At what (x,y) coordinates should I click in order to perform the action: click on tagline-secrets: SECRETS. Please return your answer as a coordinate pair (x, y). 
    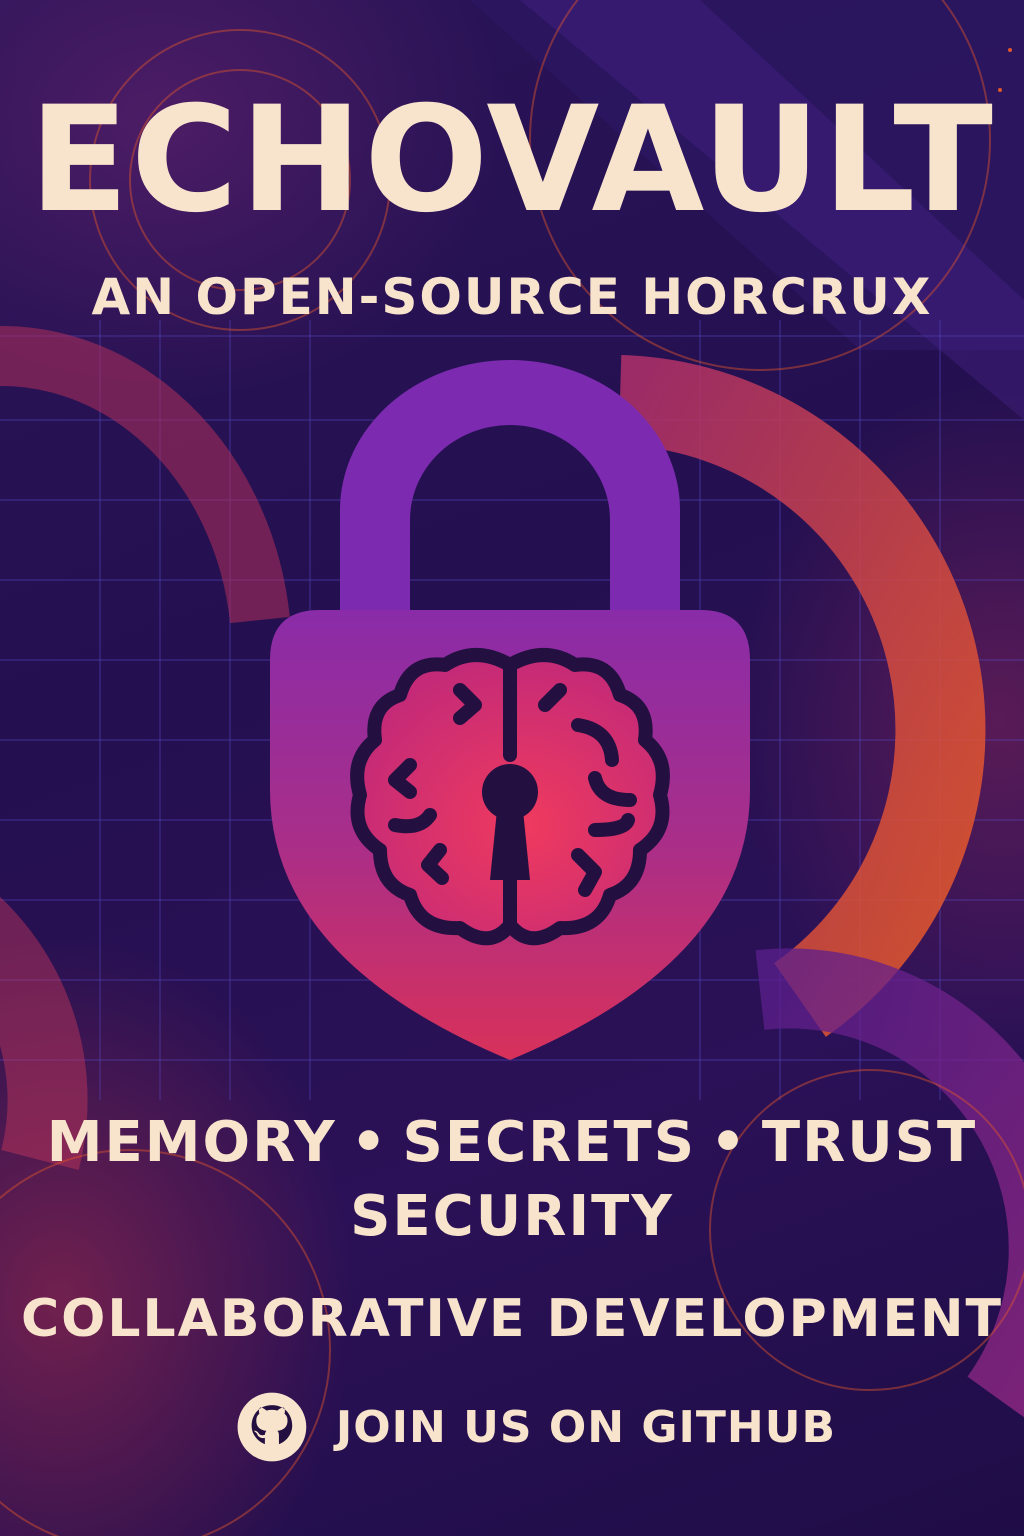
    Looking at the image, I should click on (549, 1142).